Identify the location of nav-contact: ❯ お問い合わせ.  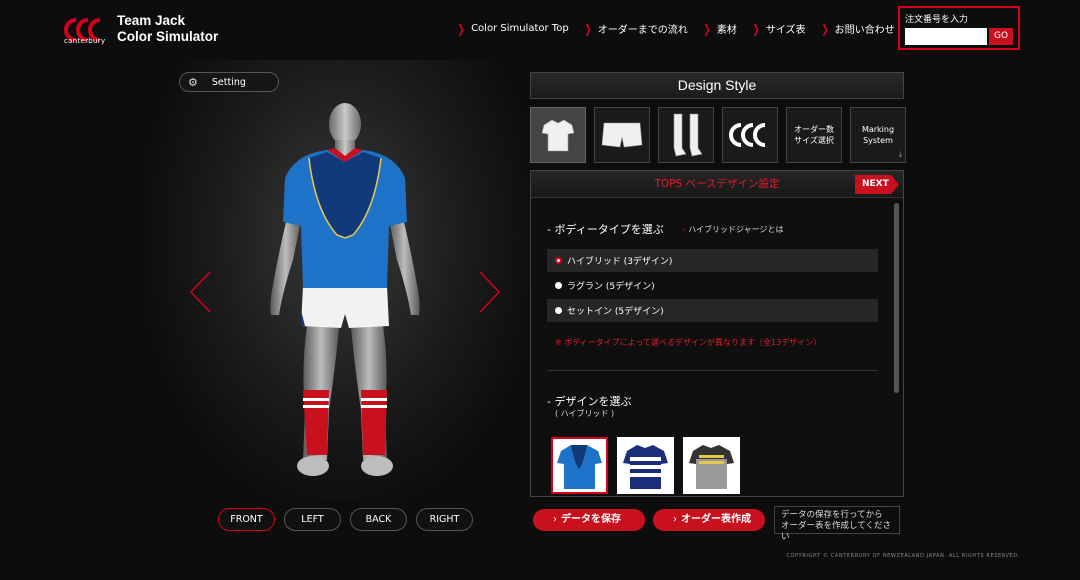
(857, 29).